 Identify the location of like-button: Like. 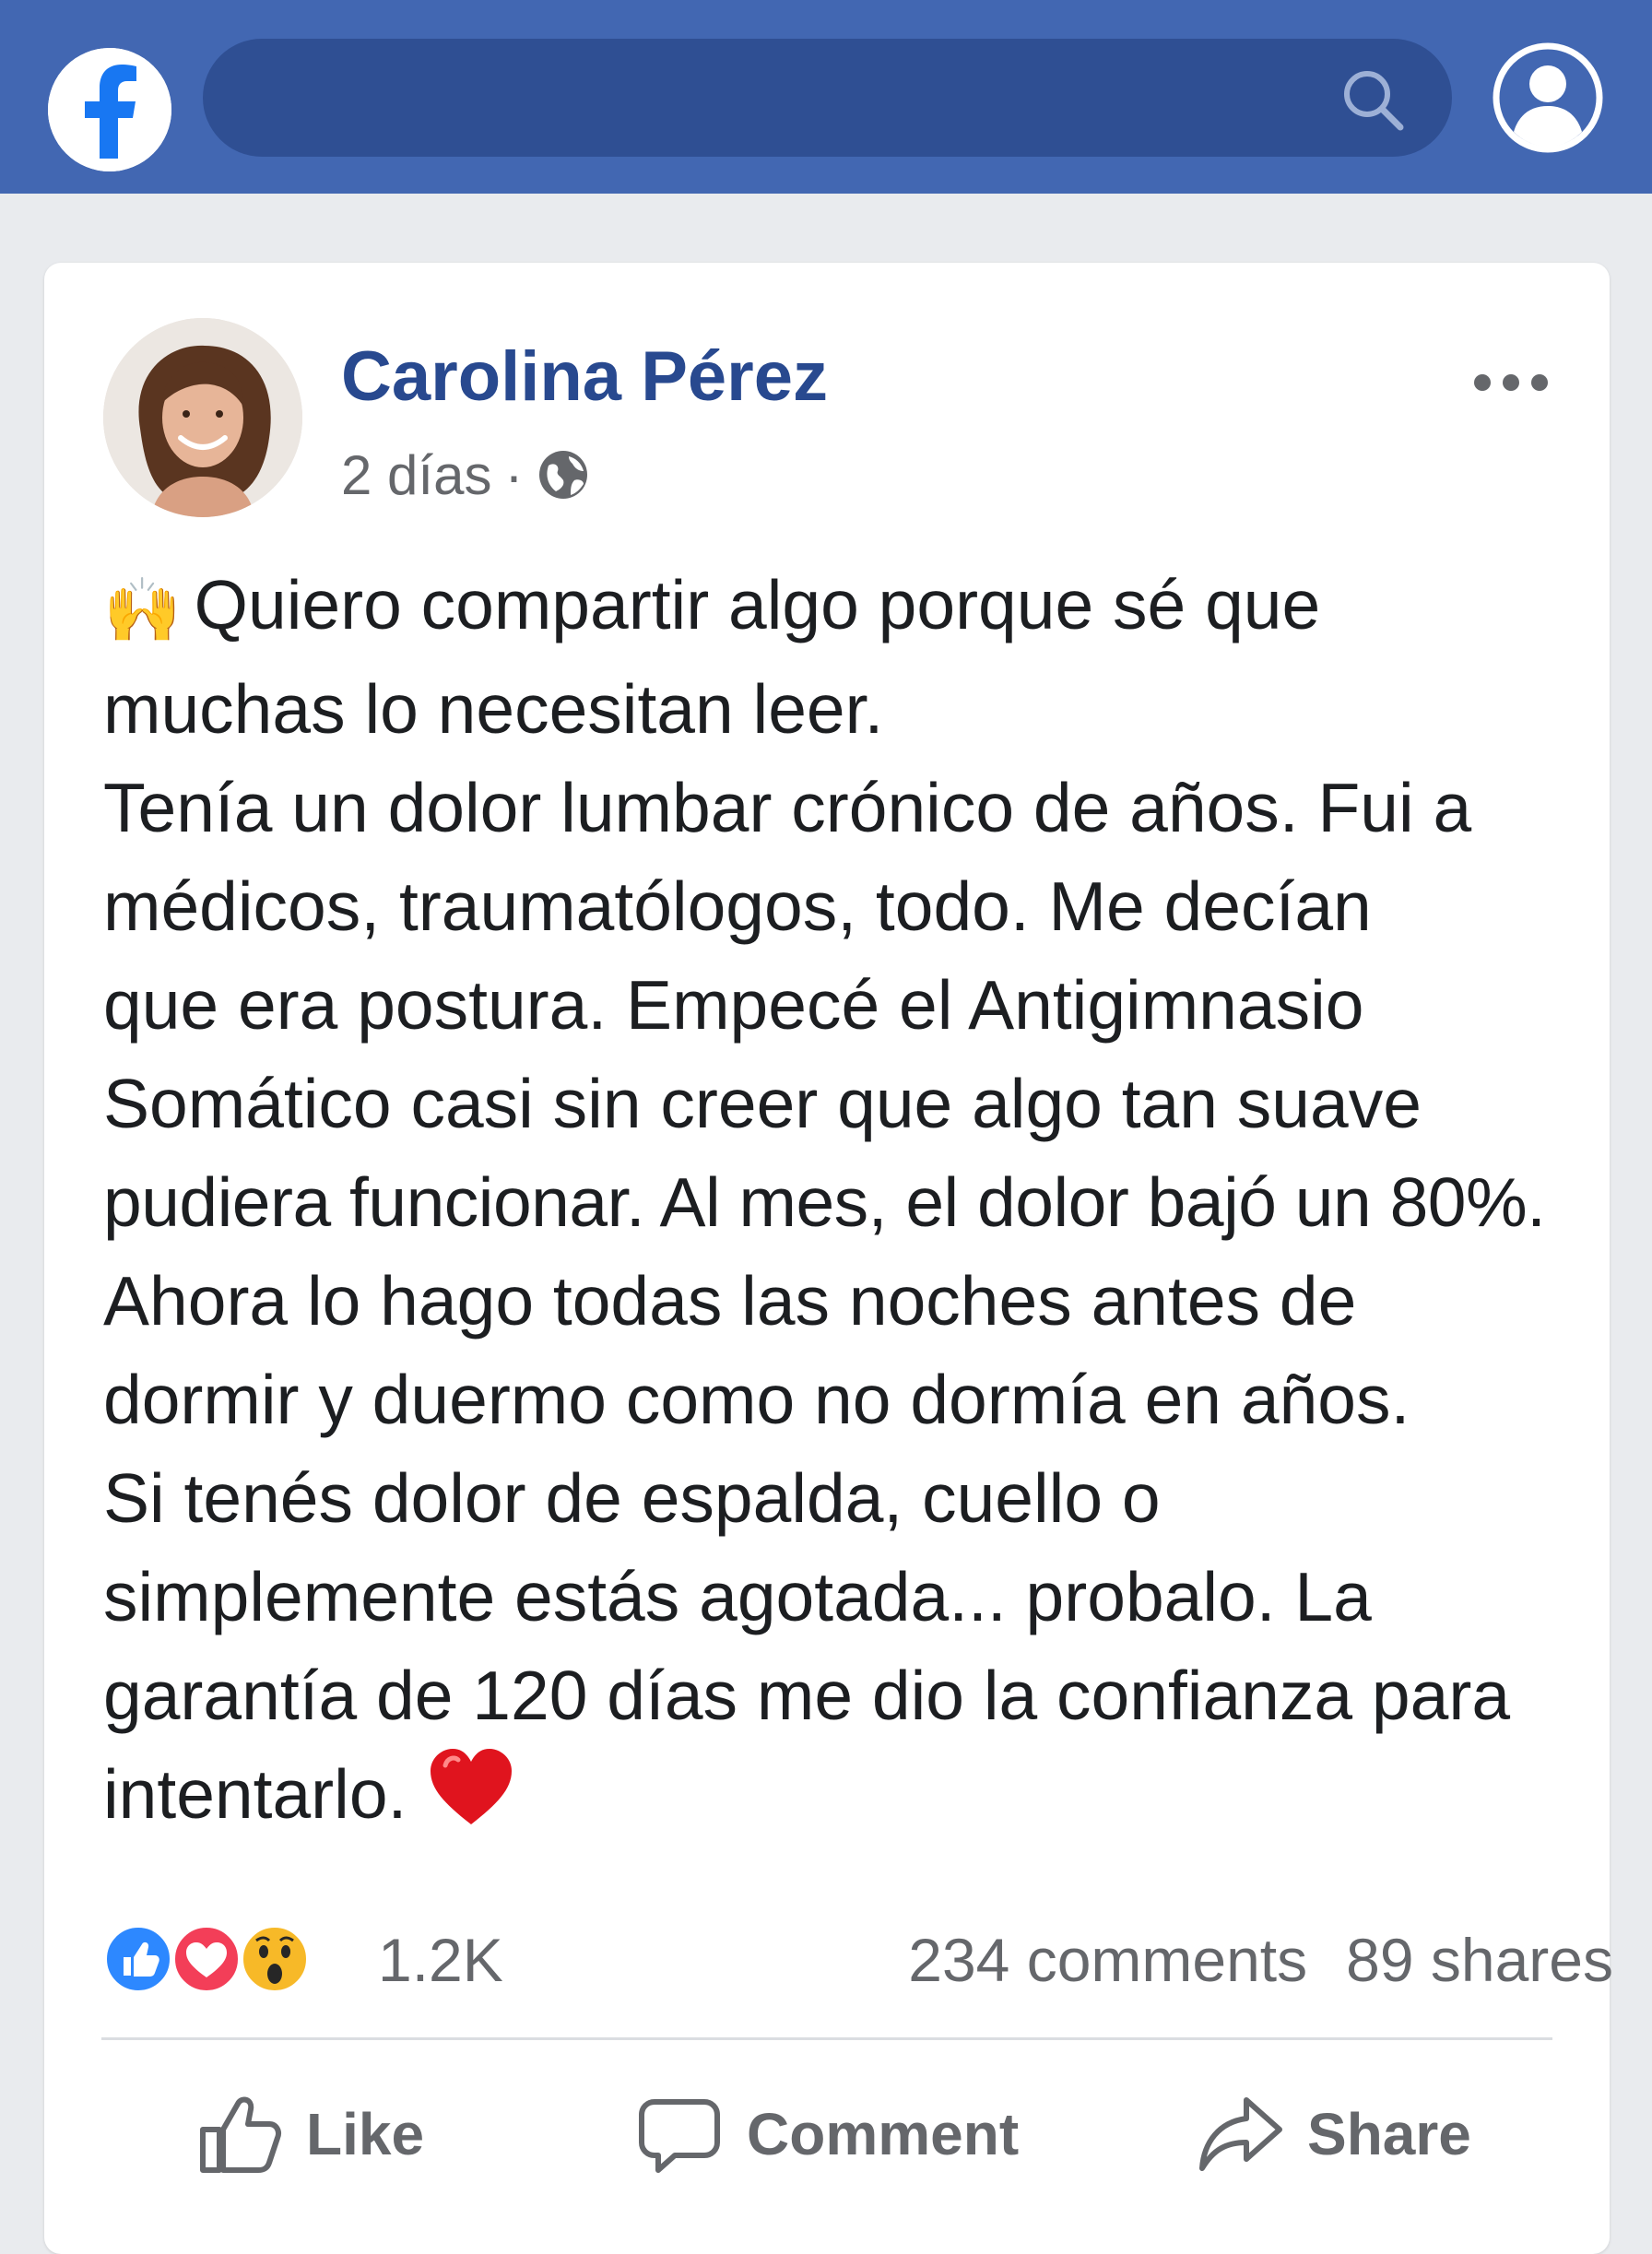
(309, 2134).